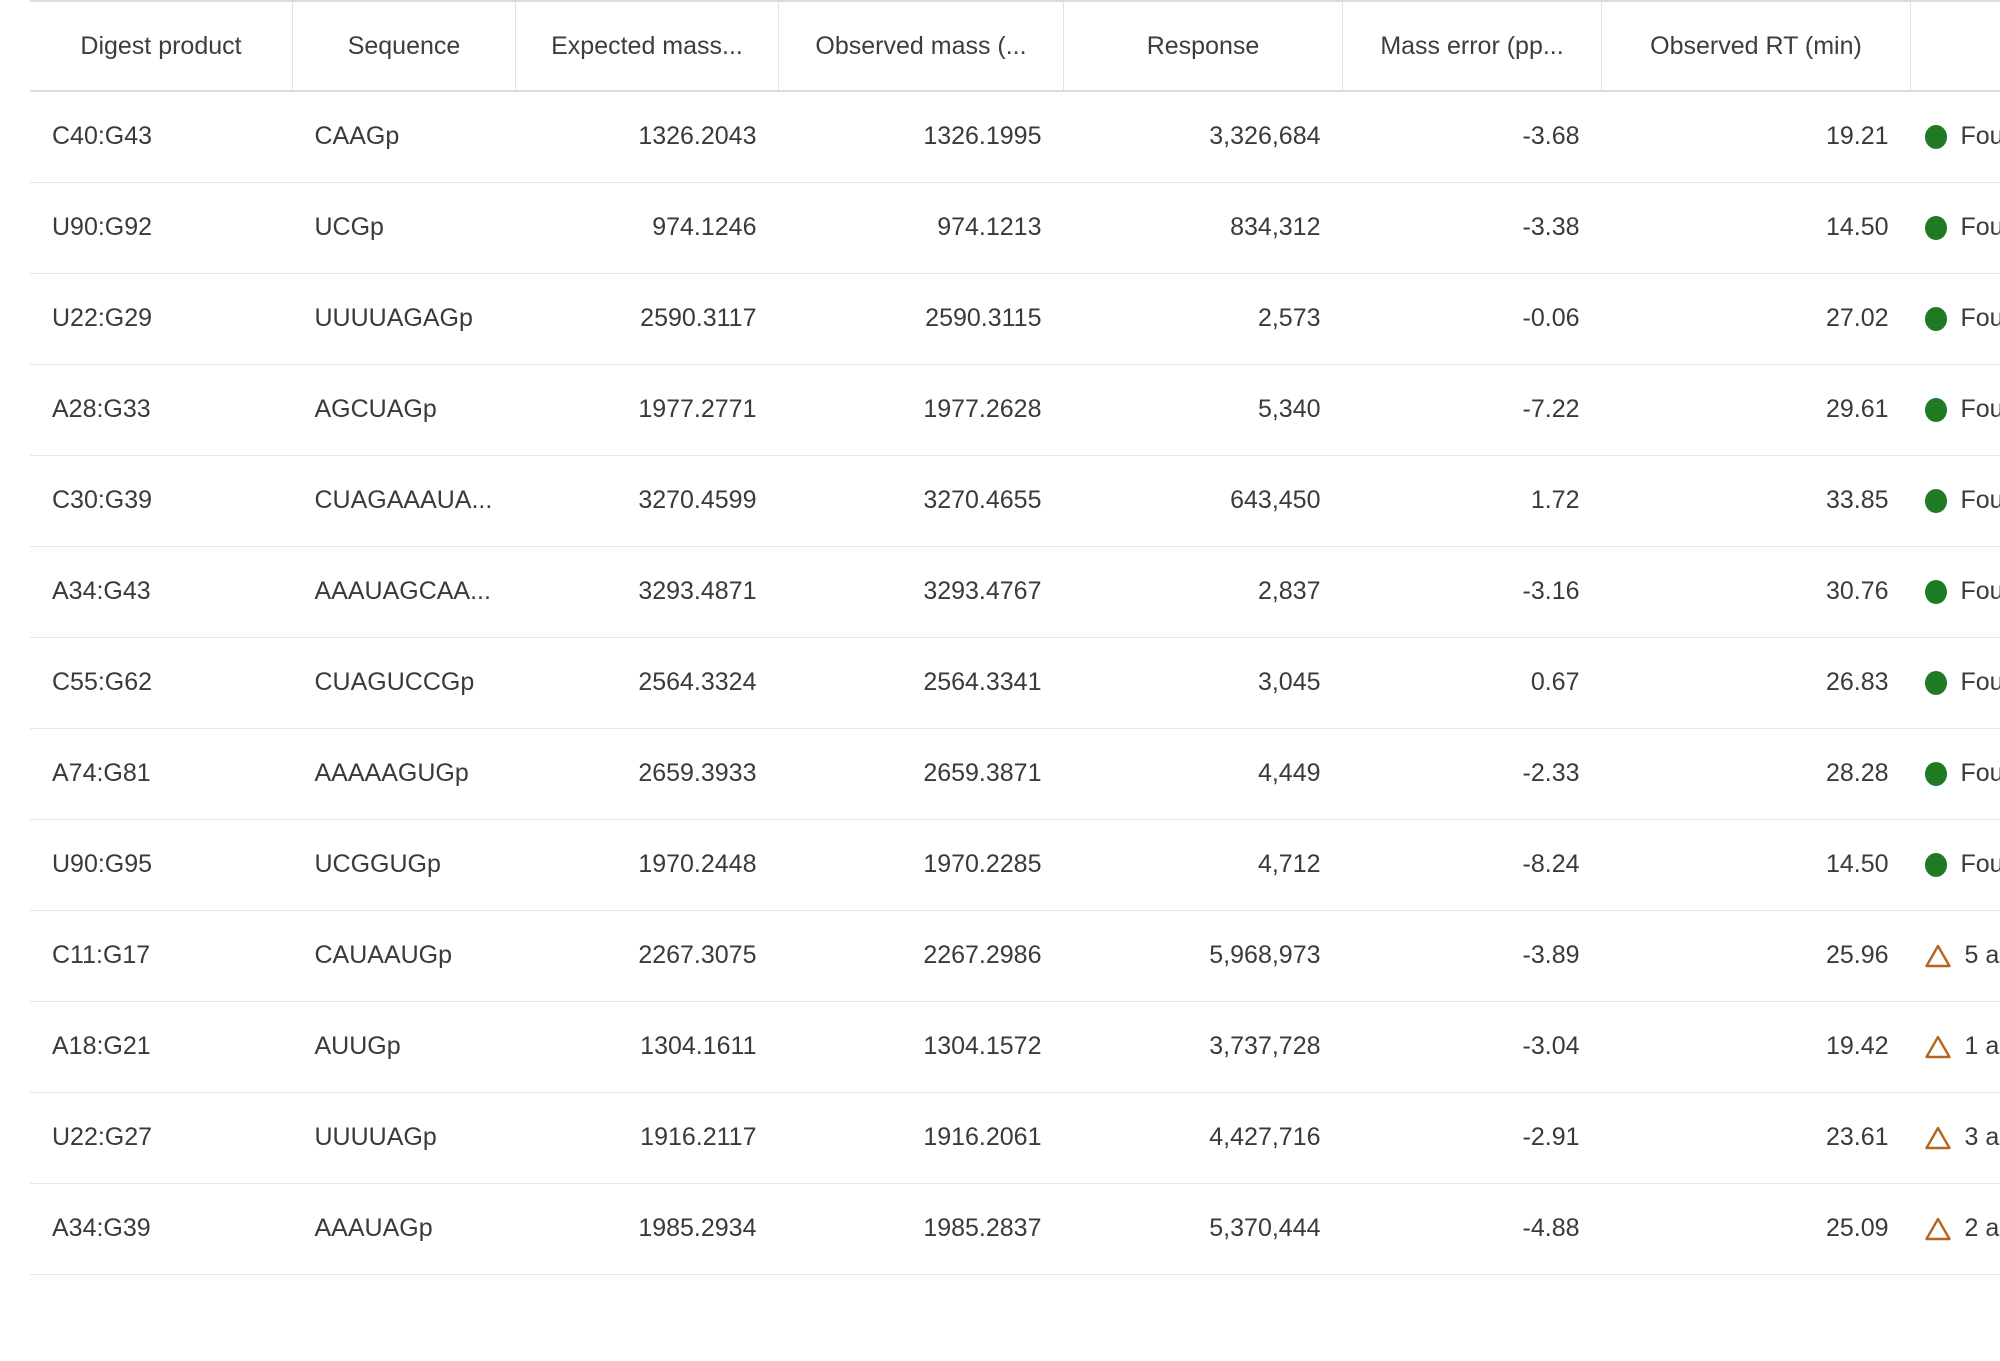 The image size is (2000, 1361). I want to click on cell-observed-rt: 27.02, so click(1756, 319).